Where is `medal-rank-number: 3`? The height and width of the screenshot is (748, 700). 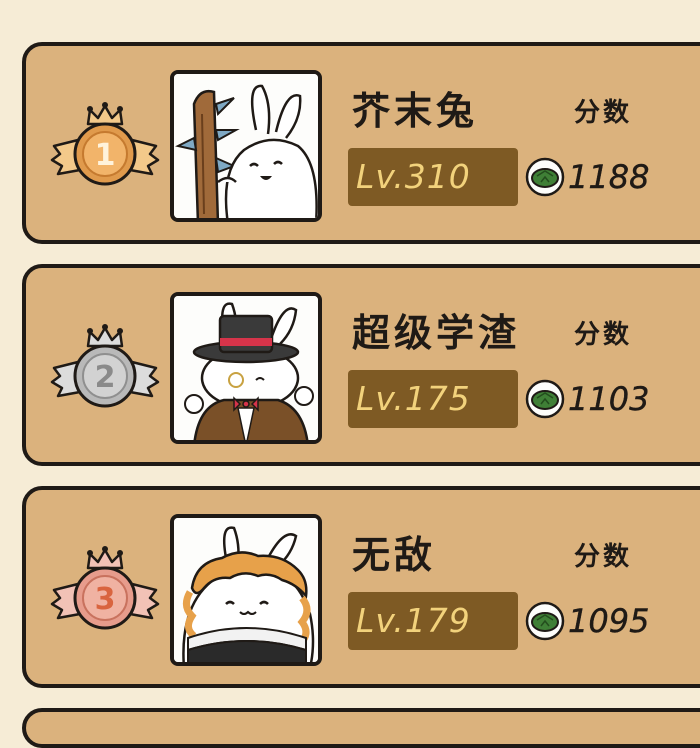 medal-rank-number: 3 is located at coordinates (105, 599).